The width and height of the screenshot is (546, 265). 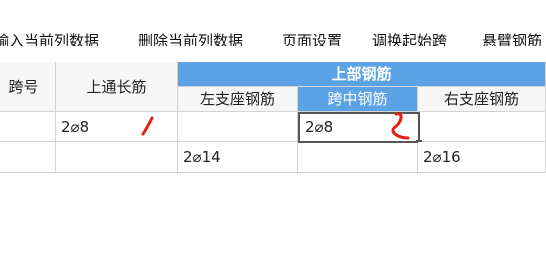 What do you see at coordinates (359, 127) in the screenshot?
I see `row1-mid-span: 2⌀8` at bounding box center [359, 127].